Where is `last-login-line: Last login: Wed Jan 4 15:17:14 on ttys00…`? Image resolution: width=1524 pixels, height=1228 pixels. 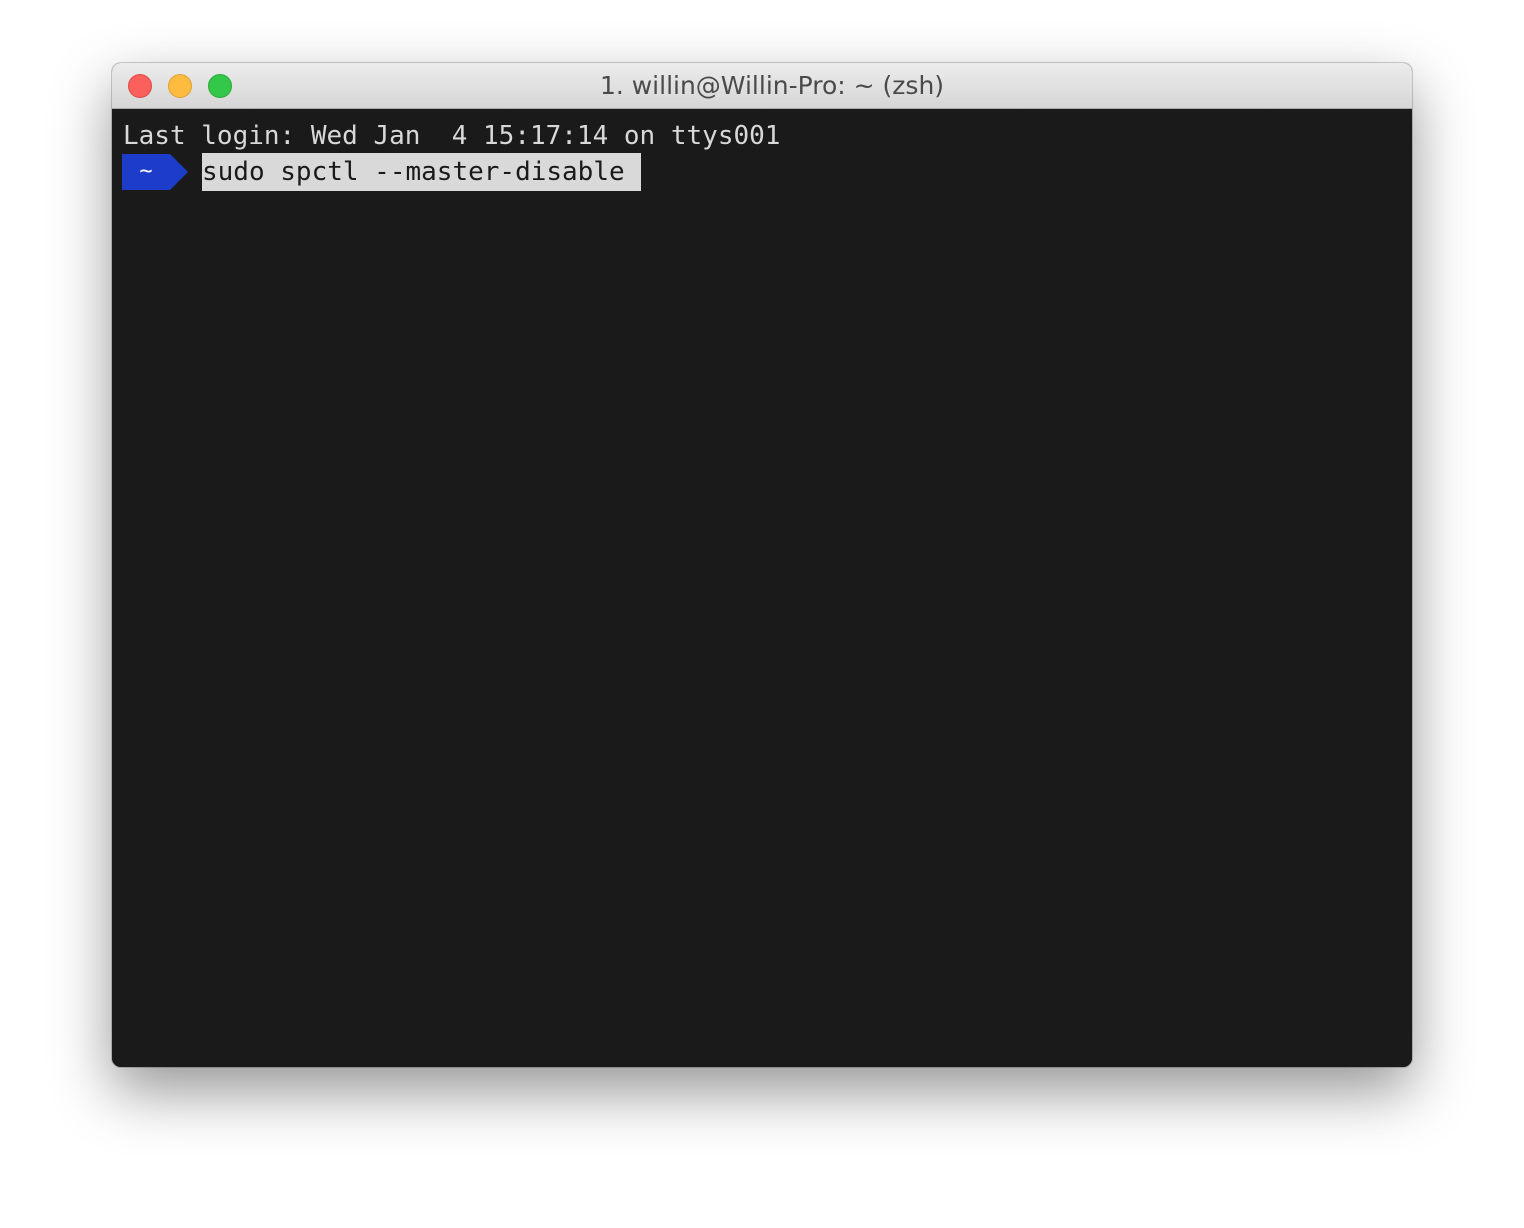
last-login-line: Last login: Wed Jan 4 15:17:14 on ttys00… is located at coordinates (452, 136).